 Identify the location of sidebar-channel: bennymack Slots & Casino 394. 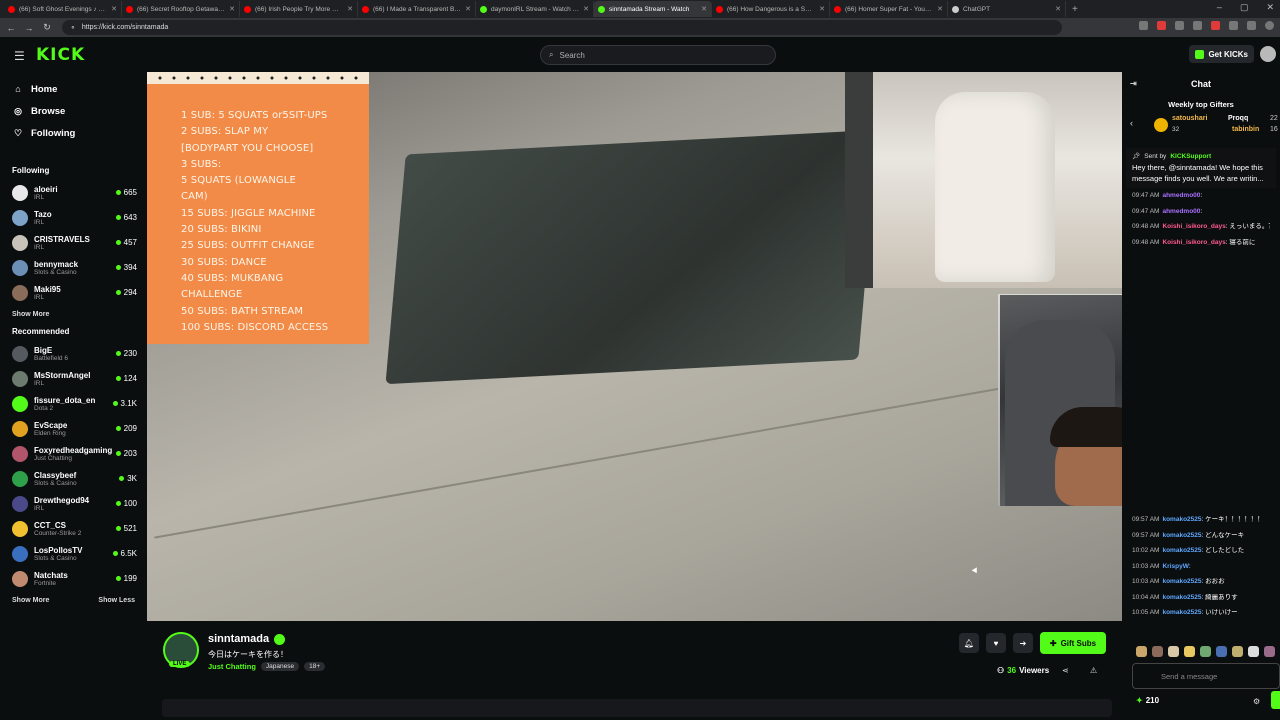
(73, 267).